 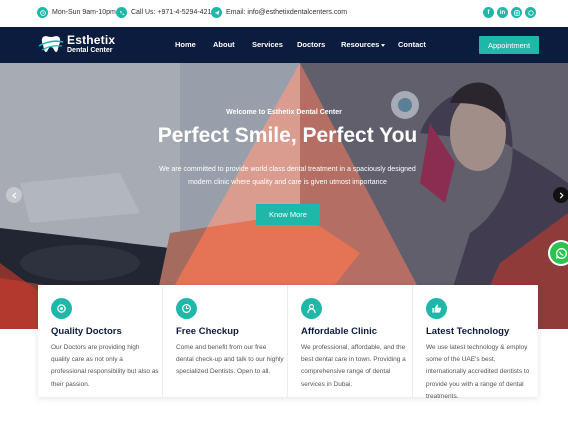 I want to click on hours-text: Mon-Sun 9am-10pm, so click(x=84, y=12).